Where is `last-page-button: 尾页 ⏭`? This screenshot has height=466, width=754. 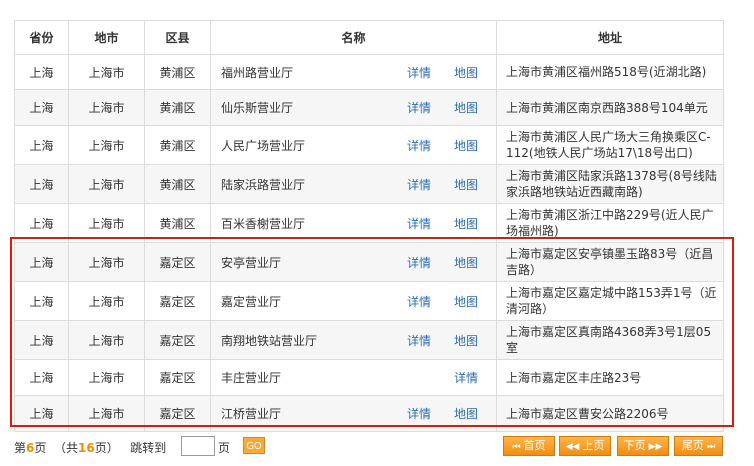 last-page-button: 尾页 ⏭ is located at coordinates (698, 446).